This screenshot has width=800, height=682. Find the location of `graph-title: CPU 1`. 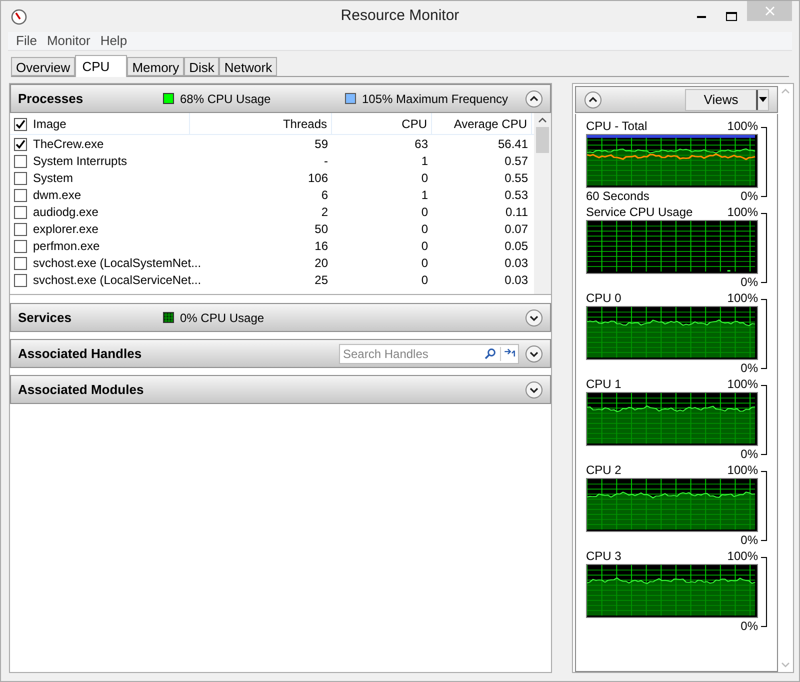

graph-title: CPU 1 is located at coordinates (604, 384).